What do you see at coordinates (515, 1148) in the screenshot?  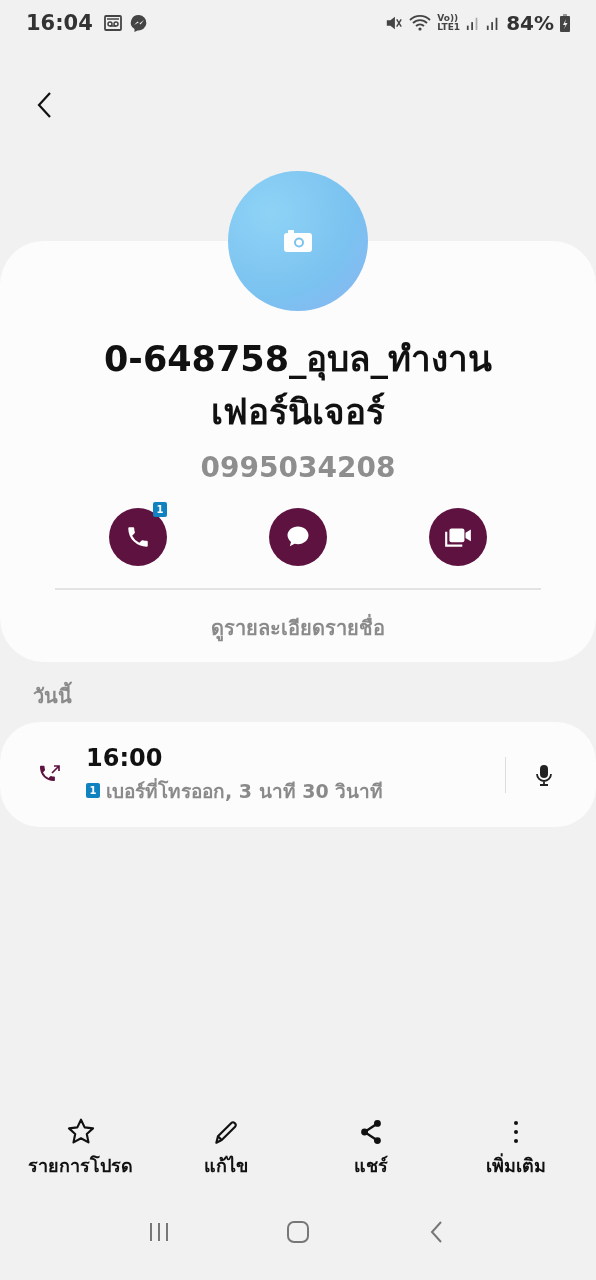 I see `more-button: เพิ่มเติม` at bounding box center [515, 1148].